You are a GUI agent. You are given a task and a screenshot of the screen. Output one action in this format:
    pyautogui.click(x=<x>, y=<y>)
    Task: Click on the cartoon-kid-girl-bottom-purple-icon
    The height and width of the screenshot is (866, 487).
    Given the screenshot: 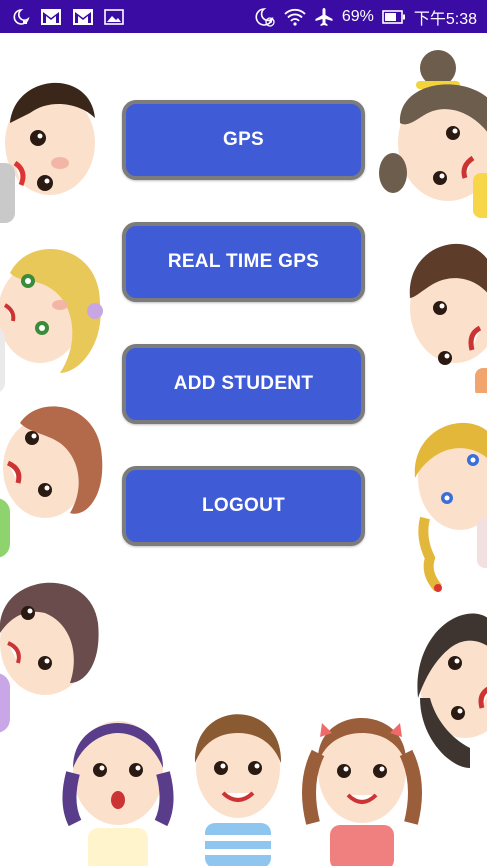 What is the action you would take?
    pyautogui.click(x=118, y=793)
    